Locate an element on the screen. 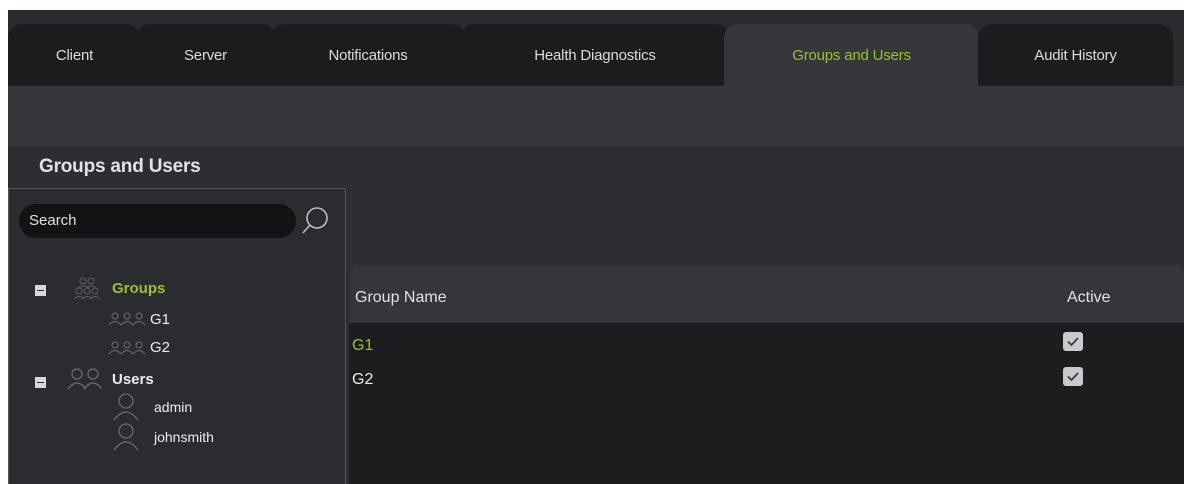  cell-group-name: G2 is located at coordinates (363, 379).